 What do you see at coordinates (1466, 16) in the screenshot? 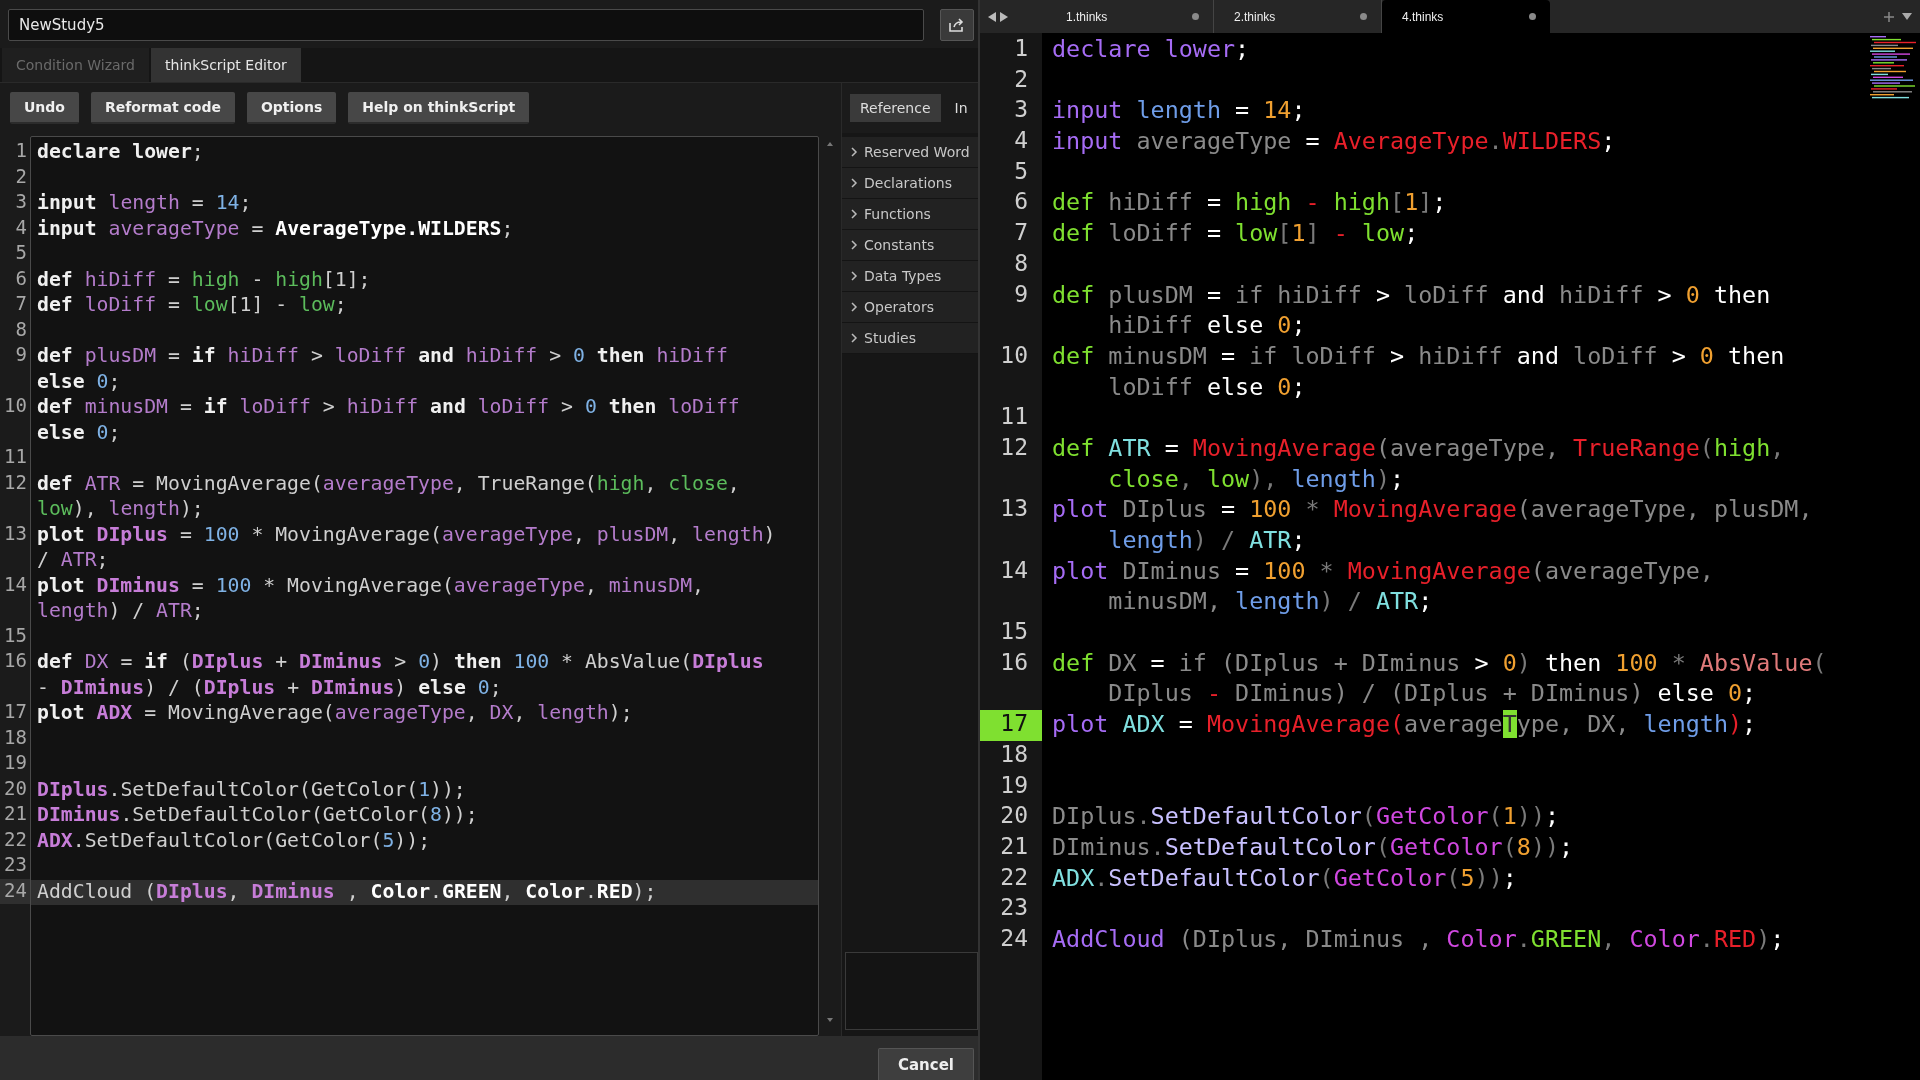
I see `file-tab: 4.thinks` at bounding box center [1466, 16].